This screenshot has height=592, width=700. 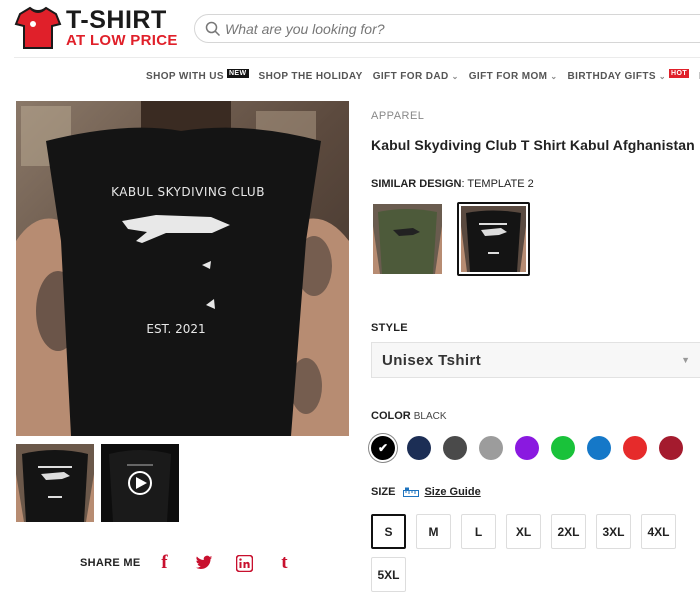 I want to click on share-bar: SHARE ME f t, so click(x=197, y=562).